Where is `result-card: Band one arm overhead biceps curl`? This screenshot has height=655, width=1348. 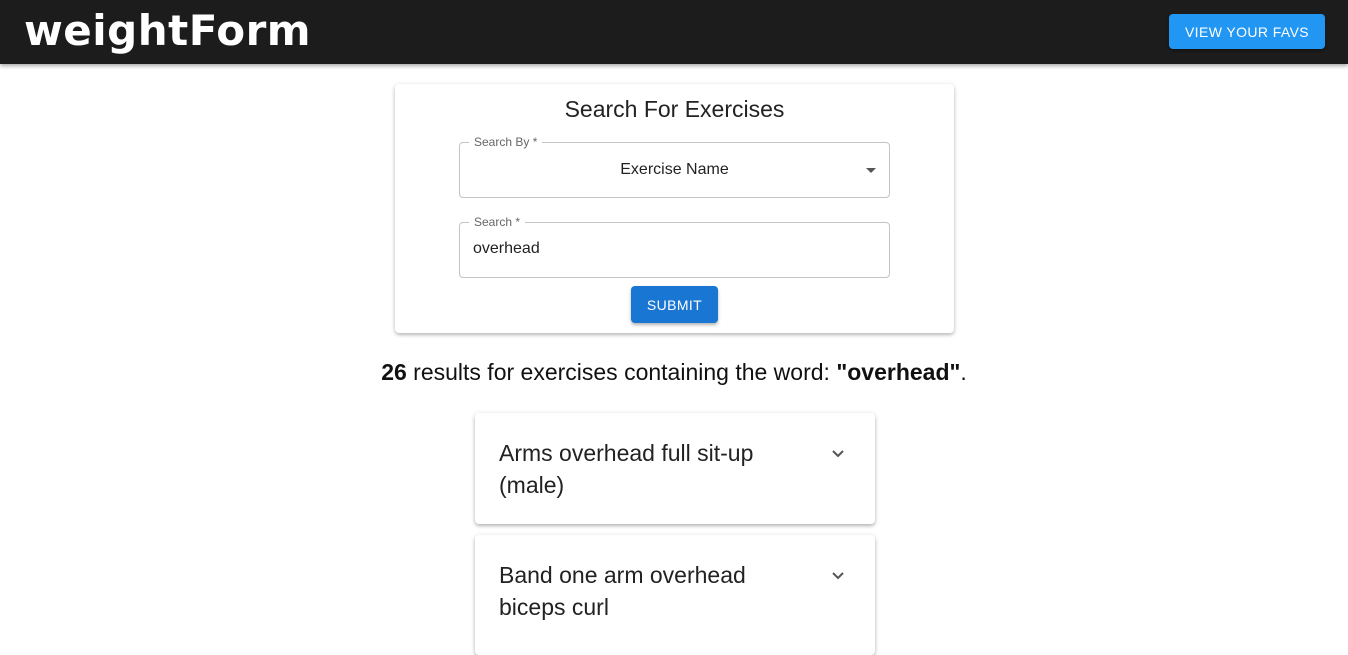 result-card: Band one arm overhead biceps curl is located at coordinates (675, 595).